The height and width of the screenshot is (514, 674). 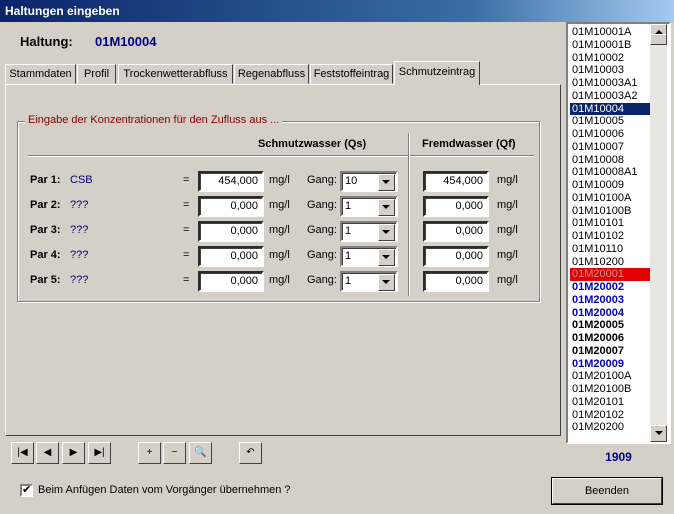 What do you see at coordinates (73, 453) in the screenshot?
I see `next-record-icon: ▶` at bounding box center [73, 453].